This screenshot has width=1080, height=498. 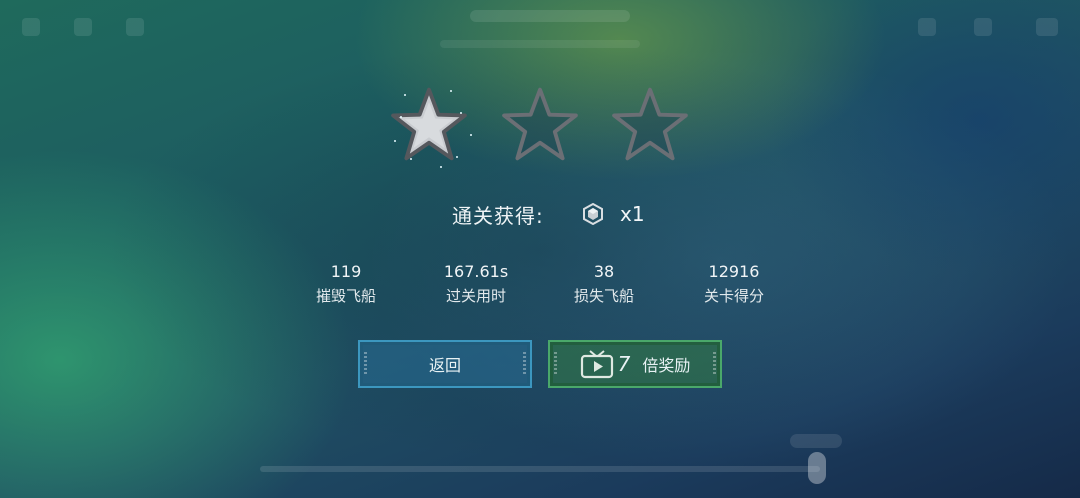 I want to click on stat-ships-destroyed: 119 摧毁飞船, so click(x=346, y=284).